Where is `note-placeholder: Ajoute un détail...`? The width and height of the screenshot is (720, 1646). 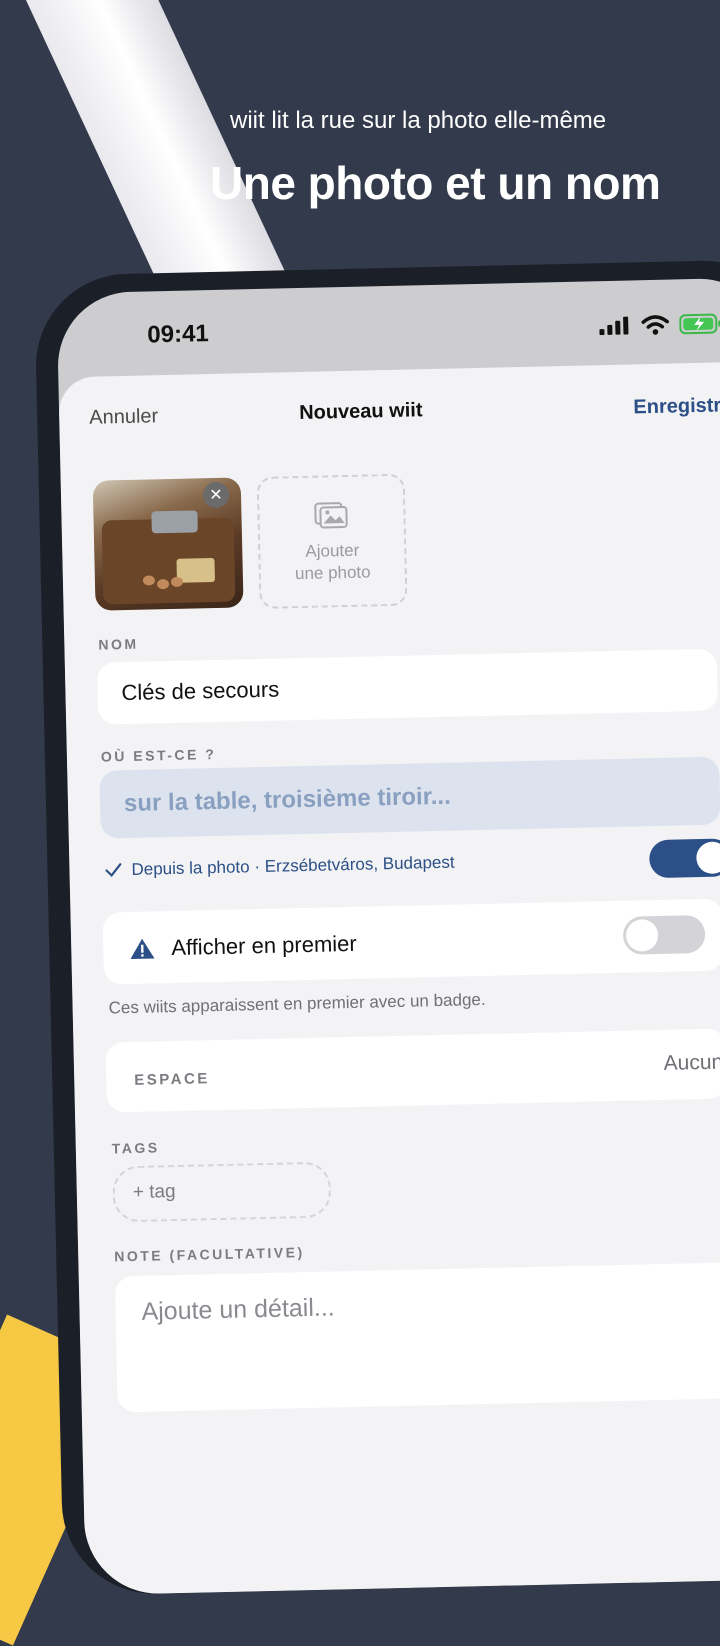 note-placeholder: Ajoute un détail... is located at coordinates (238, 1309).